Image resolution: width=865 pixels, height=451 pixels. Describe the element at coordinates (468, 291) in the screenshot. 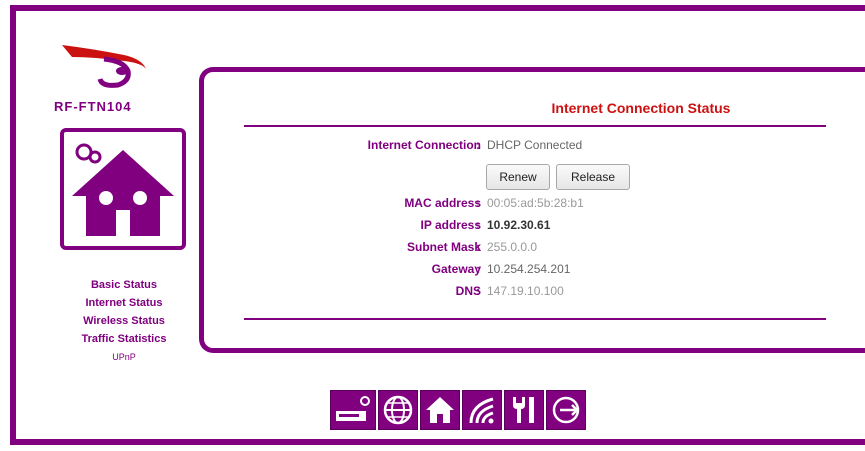

I see `dns-label: DNS` at that location.